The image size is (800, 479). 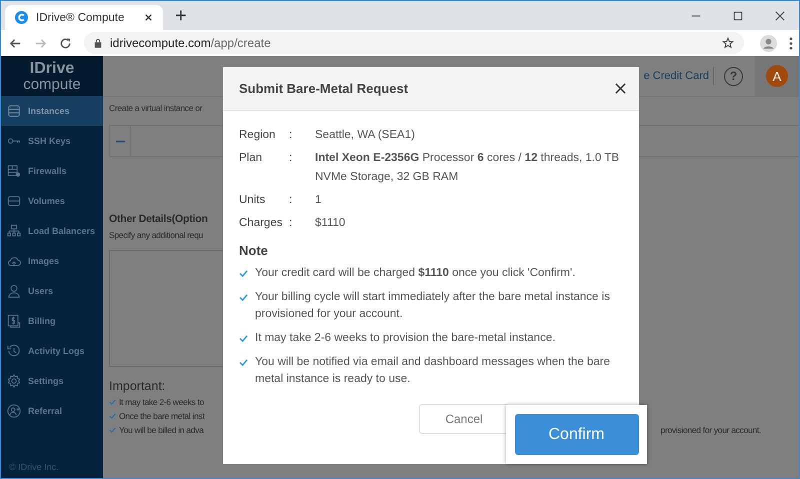 I want to click on profile-icon, so click(x=768, y=43).